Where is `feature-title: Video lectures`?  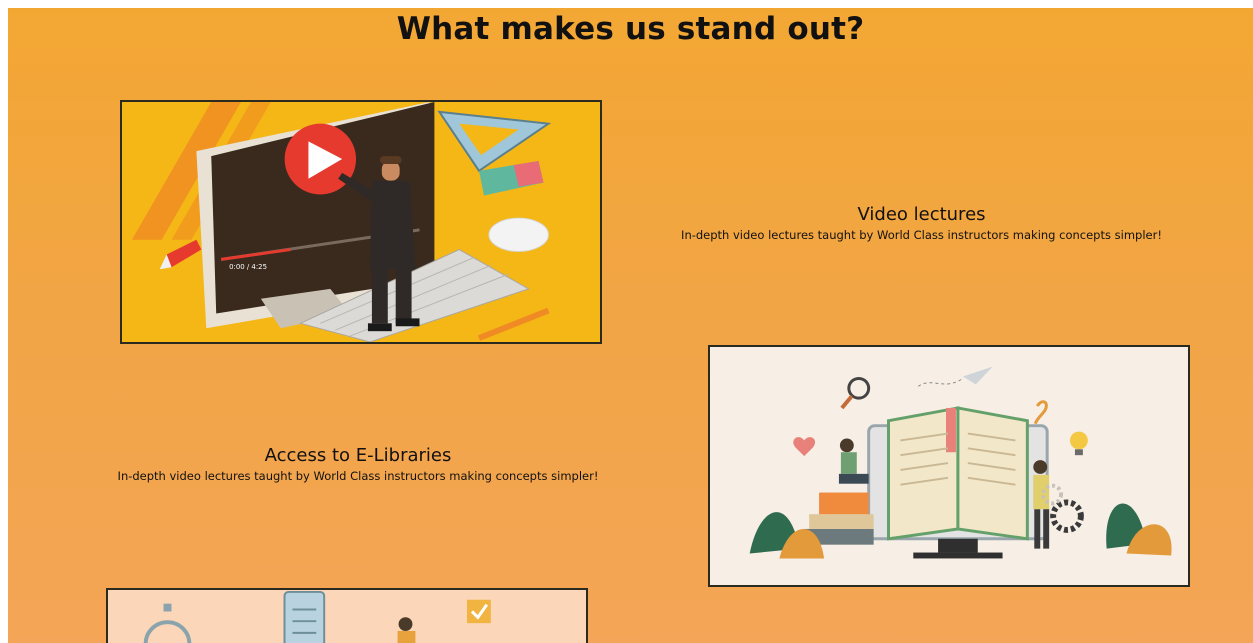 feature-title: Video lectures is located at coordinates (921, 214).